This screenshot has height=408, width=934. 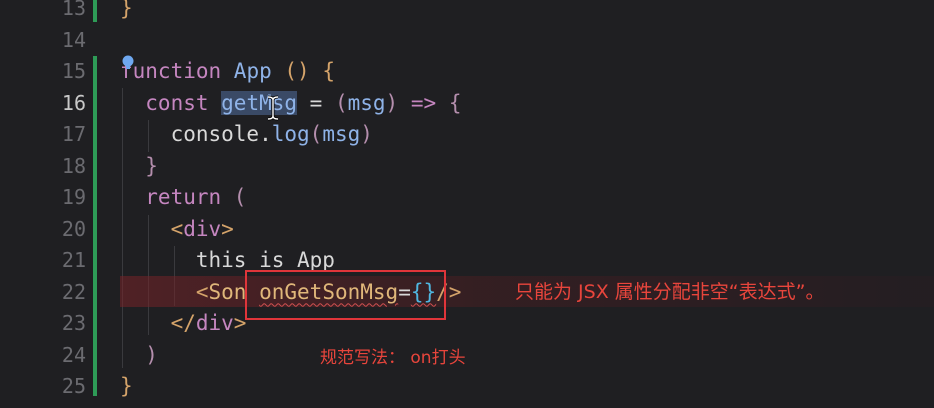 I want to click on code-text: </div>, so click(x=183, y=324).